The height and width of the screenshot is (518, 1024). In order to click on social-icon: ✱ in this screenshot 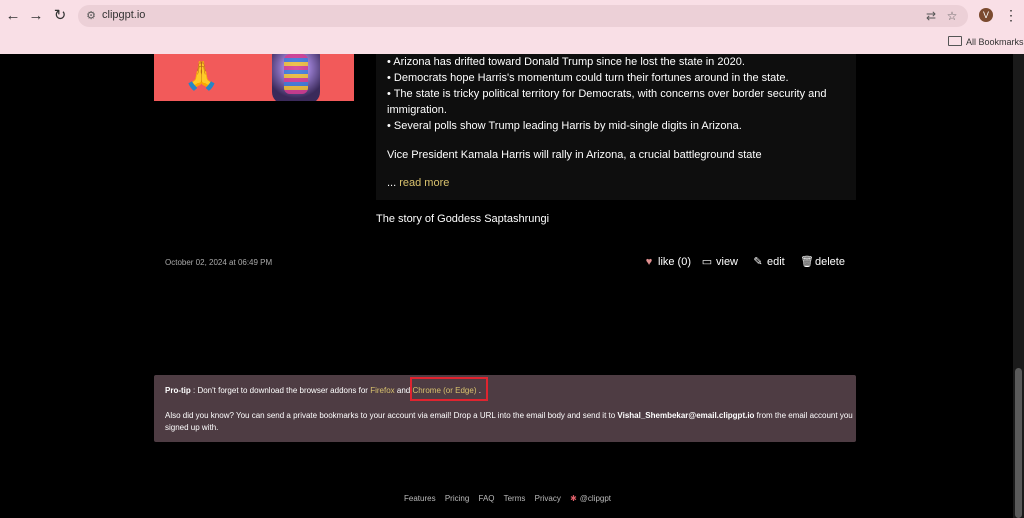, I will do `click(573, 498)`.